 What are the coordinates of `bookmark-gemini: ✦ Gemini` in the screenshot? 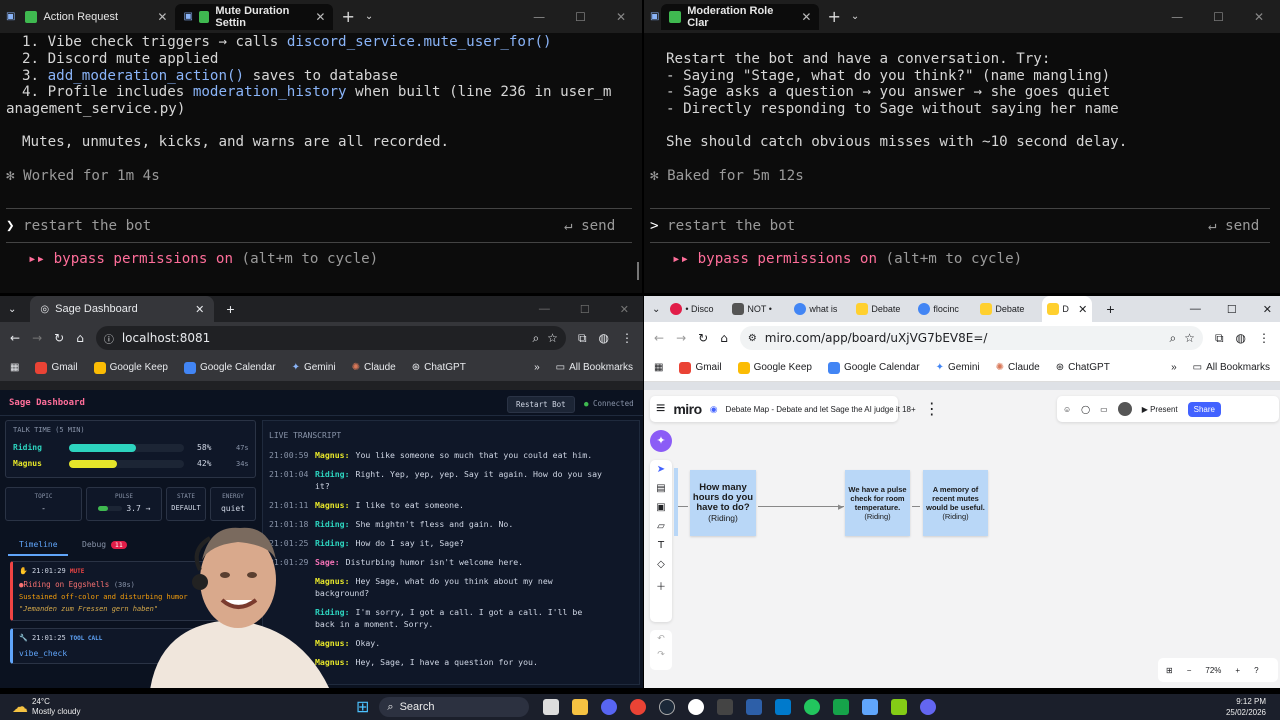 It's located at (958, 367).